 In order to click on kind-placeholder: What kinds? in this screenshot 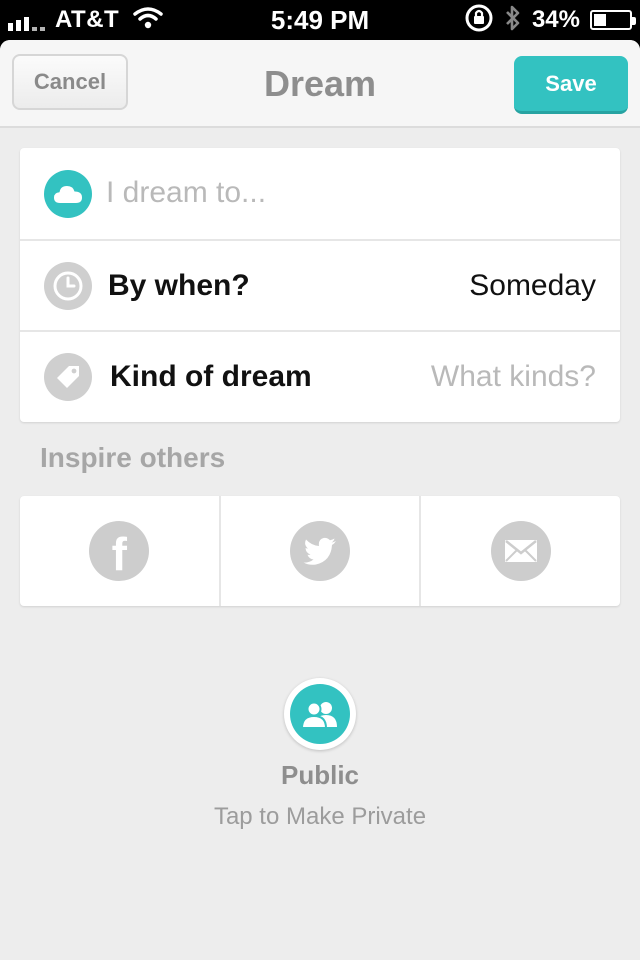, I will do `click(513, 376)`.